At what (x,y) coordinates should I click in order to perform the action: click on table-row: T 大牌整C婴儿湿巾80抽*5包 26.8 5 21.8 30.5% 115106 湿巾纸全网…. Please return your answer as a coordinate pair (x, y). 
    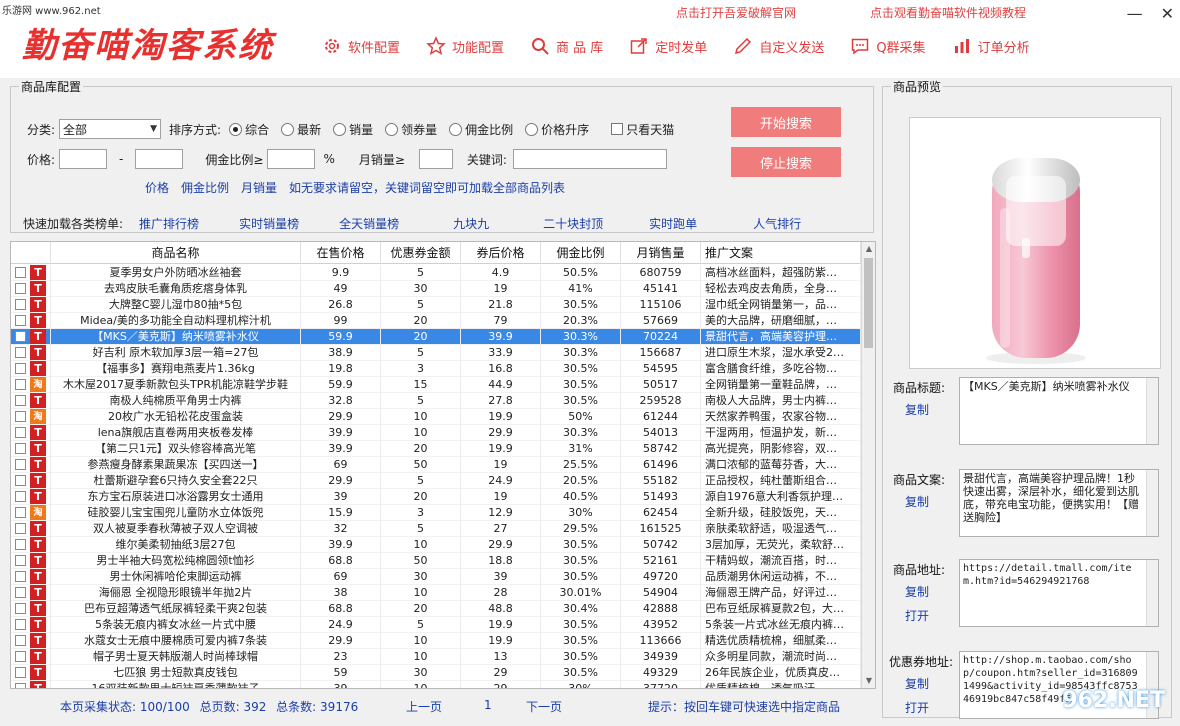
    Looking at the image, I should click on (436, 305).